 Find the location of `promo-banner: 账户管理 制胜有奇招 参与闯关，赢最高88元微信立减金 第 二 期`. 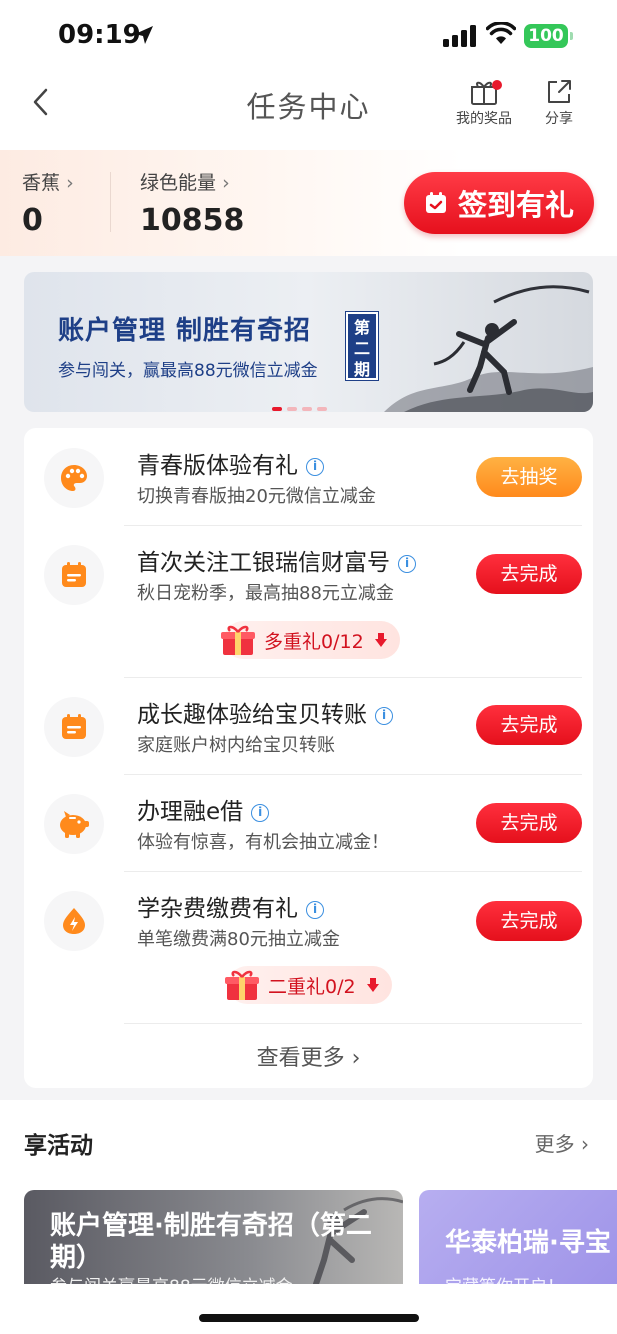

promo-banner: 账户管理 制胜有奇招 参与闯关，赢最高88元微信立减金 第 二 期 is located at coordinates (308, 342).